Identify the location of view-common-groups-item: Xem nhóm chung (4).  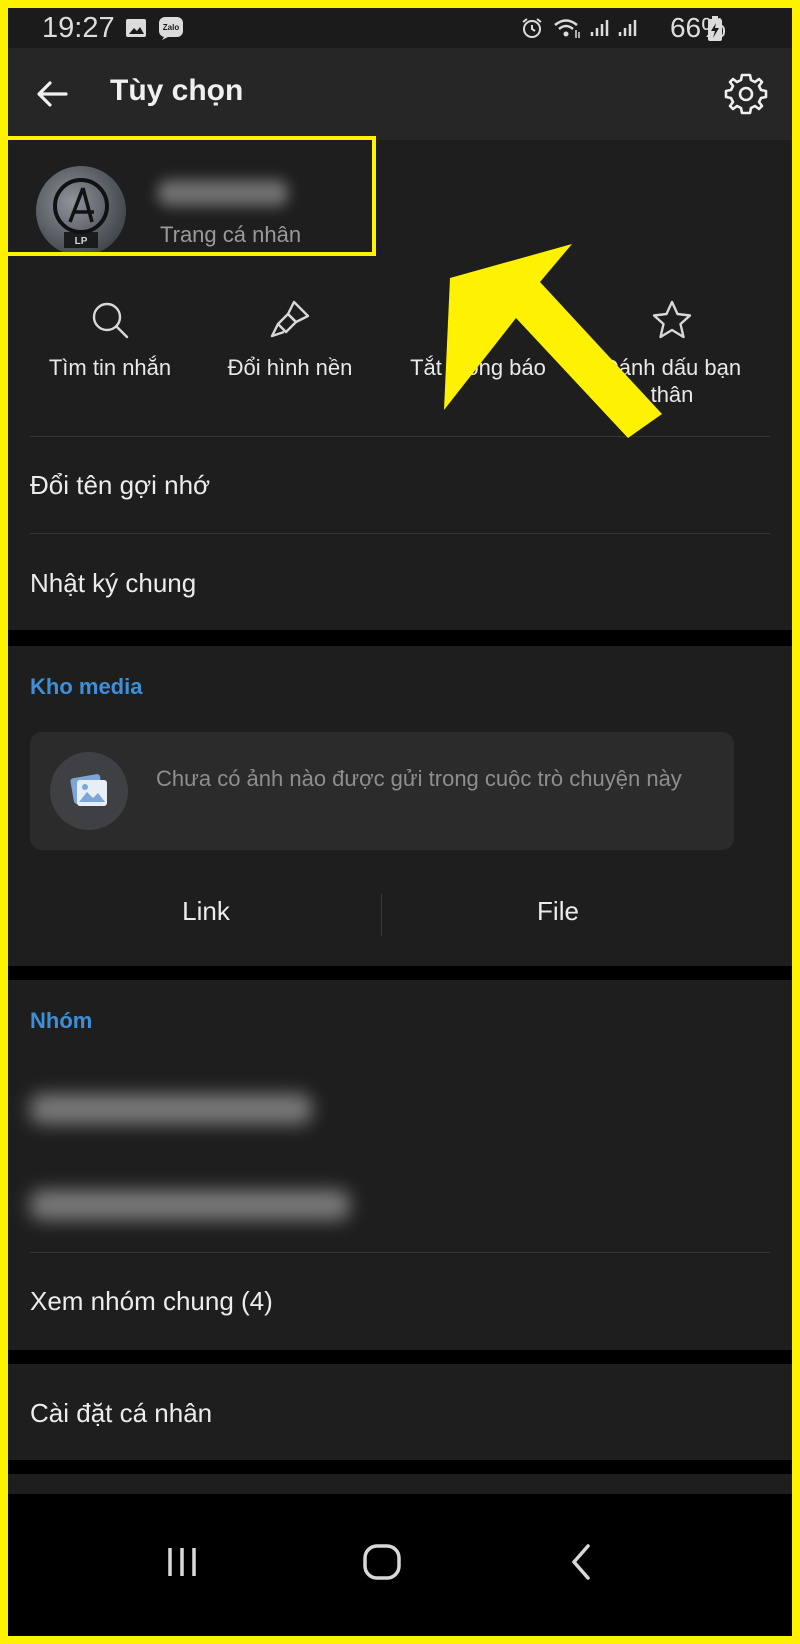
(151, 1301).